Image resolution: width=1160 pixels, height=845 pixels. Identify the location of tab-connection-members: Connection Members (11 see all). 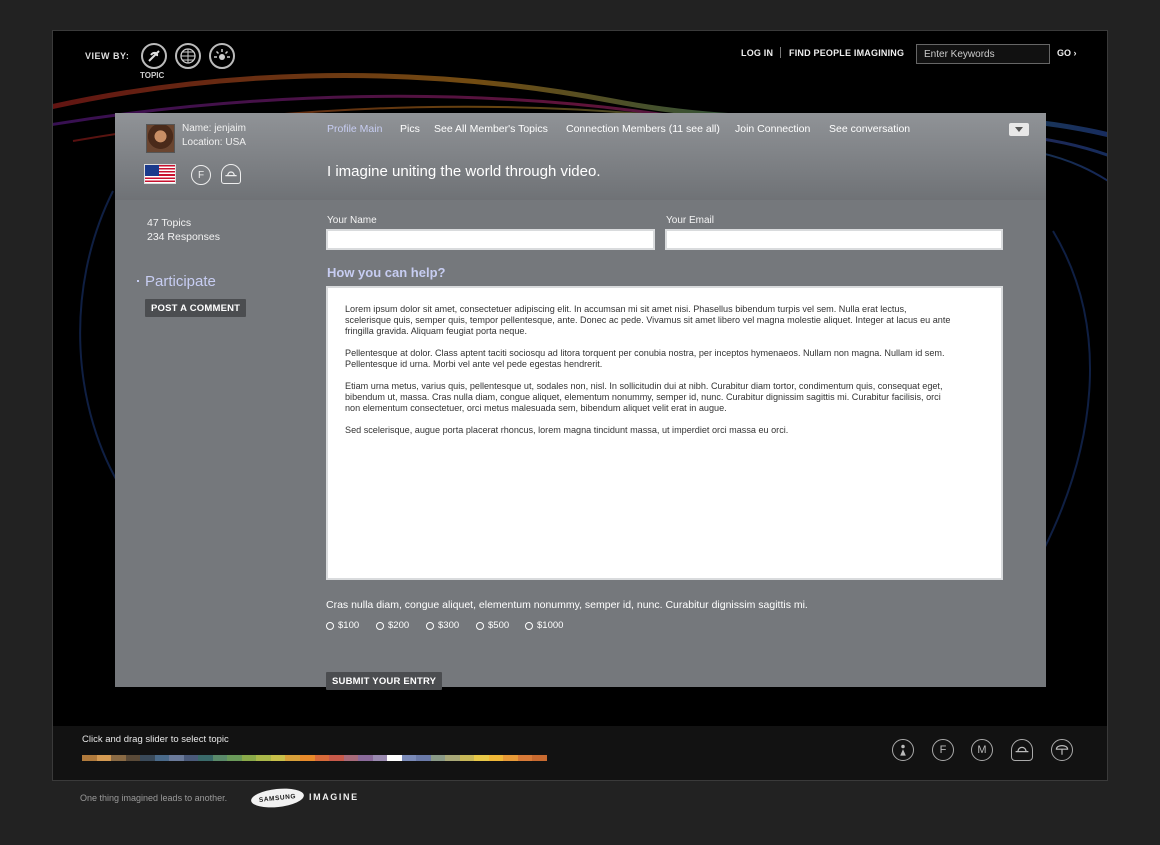
(643, 129).